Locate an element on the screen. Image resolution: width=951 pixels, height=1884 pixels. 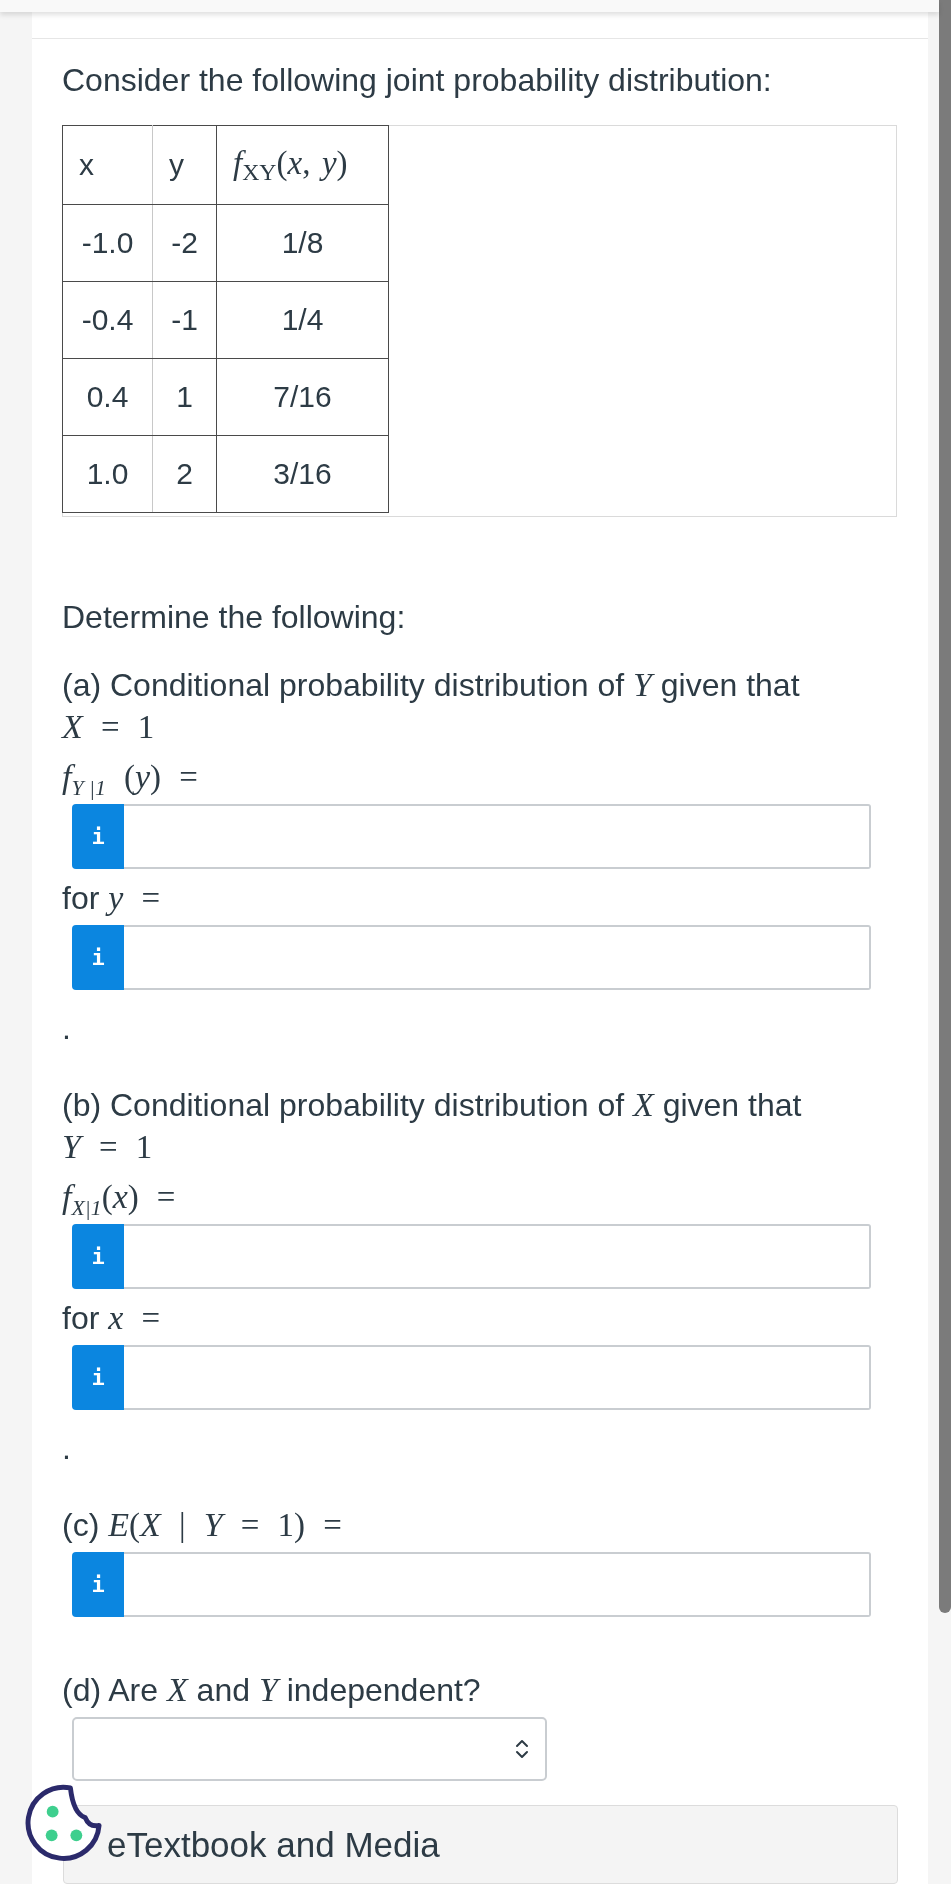
math-expression: f$_{Y |1}$ (y) = is located at coordinates (130, 777).